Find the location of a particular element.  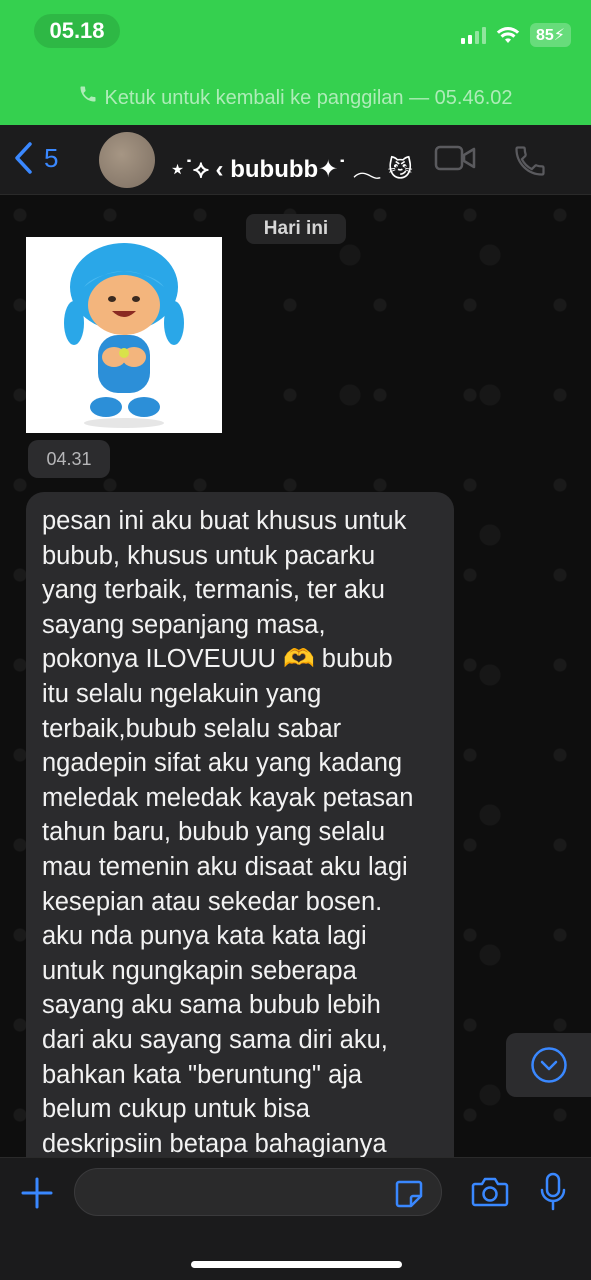

charging-bolt-icon: ⚡ is located at coordinates (559, 35).